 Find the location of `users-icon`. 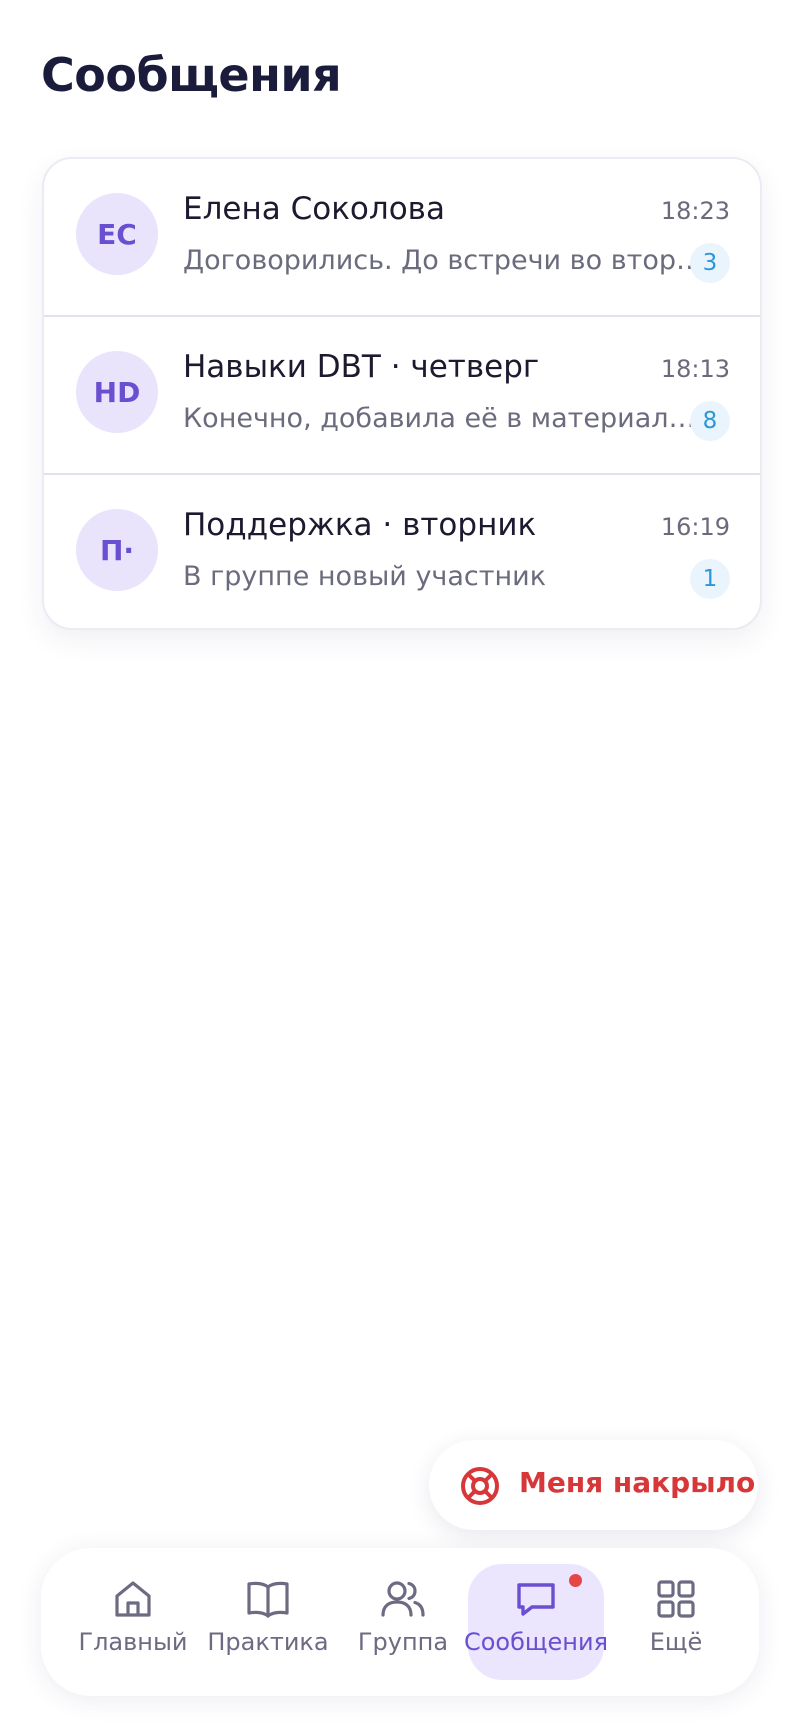

users-icon is located at coordinates (403, 1599).